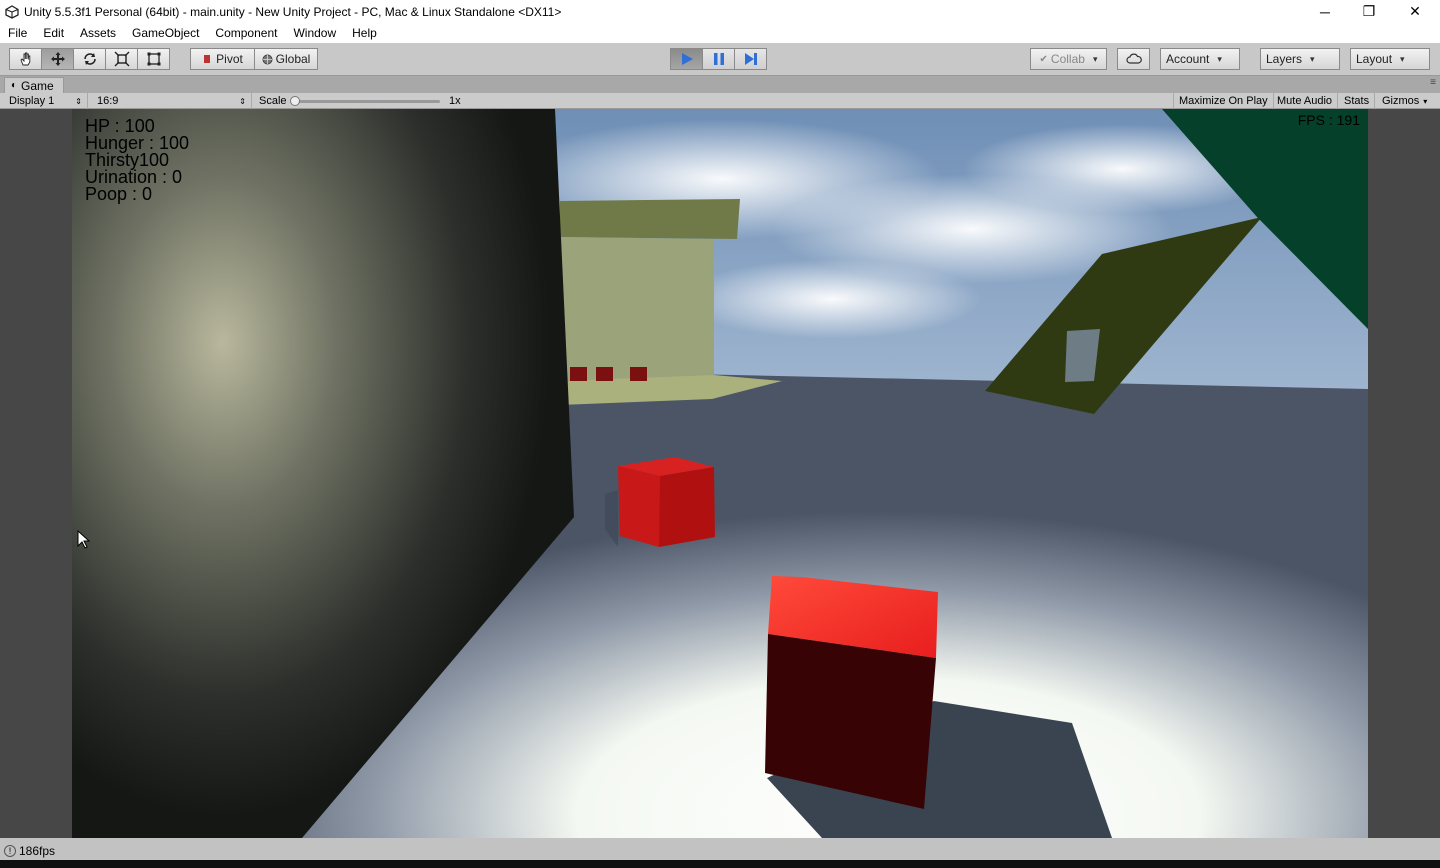  I want to click on cloud-icon, so click(1133, 58).